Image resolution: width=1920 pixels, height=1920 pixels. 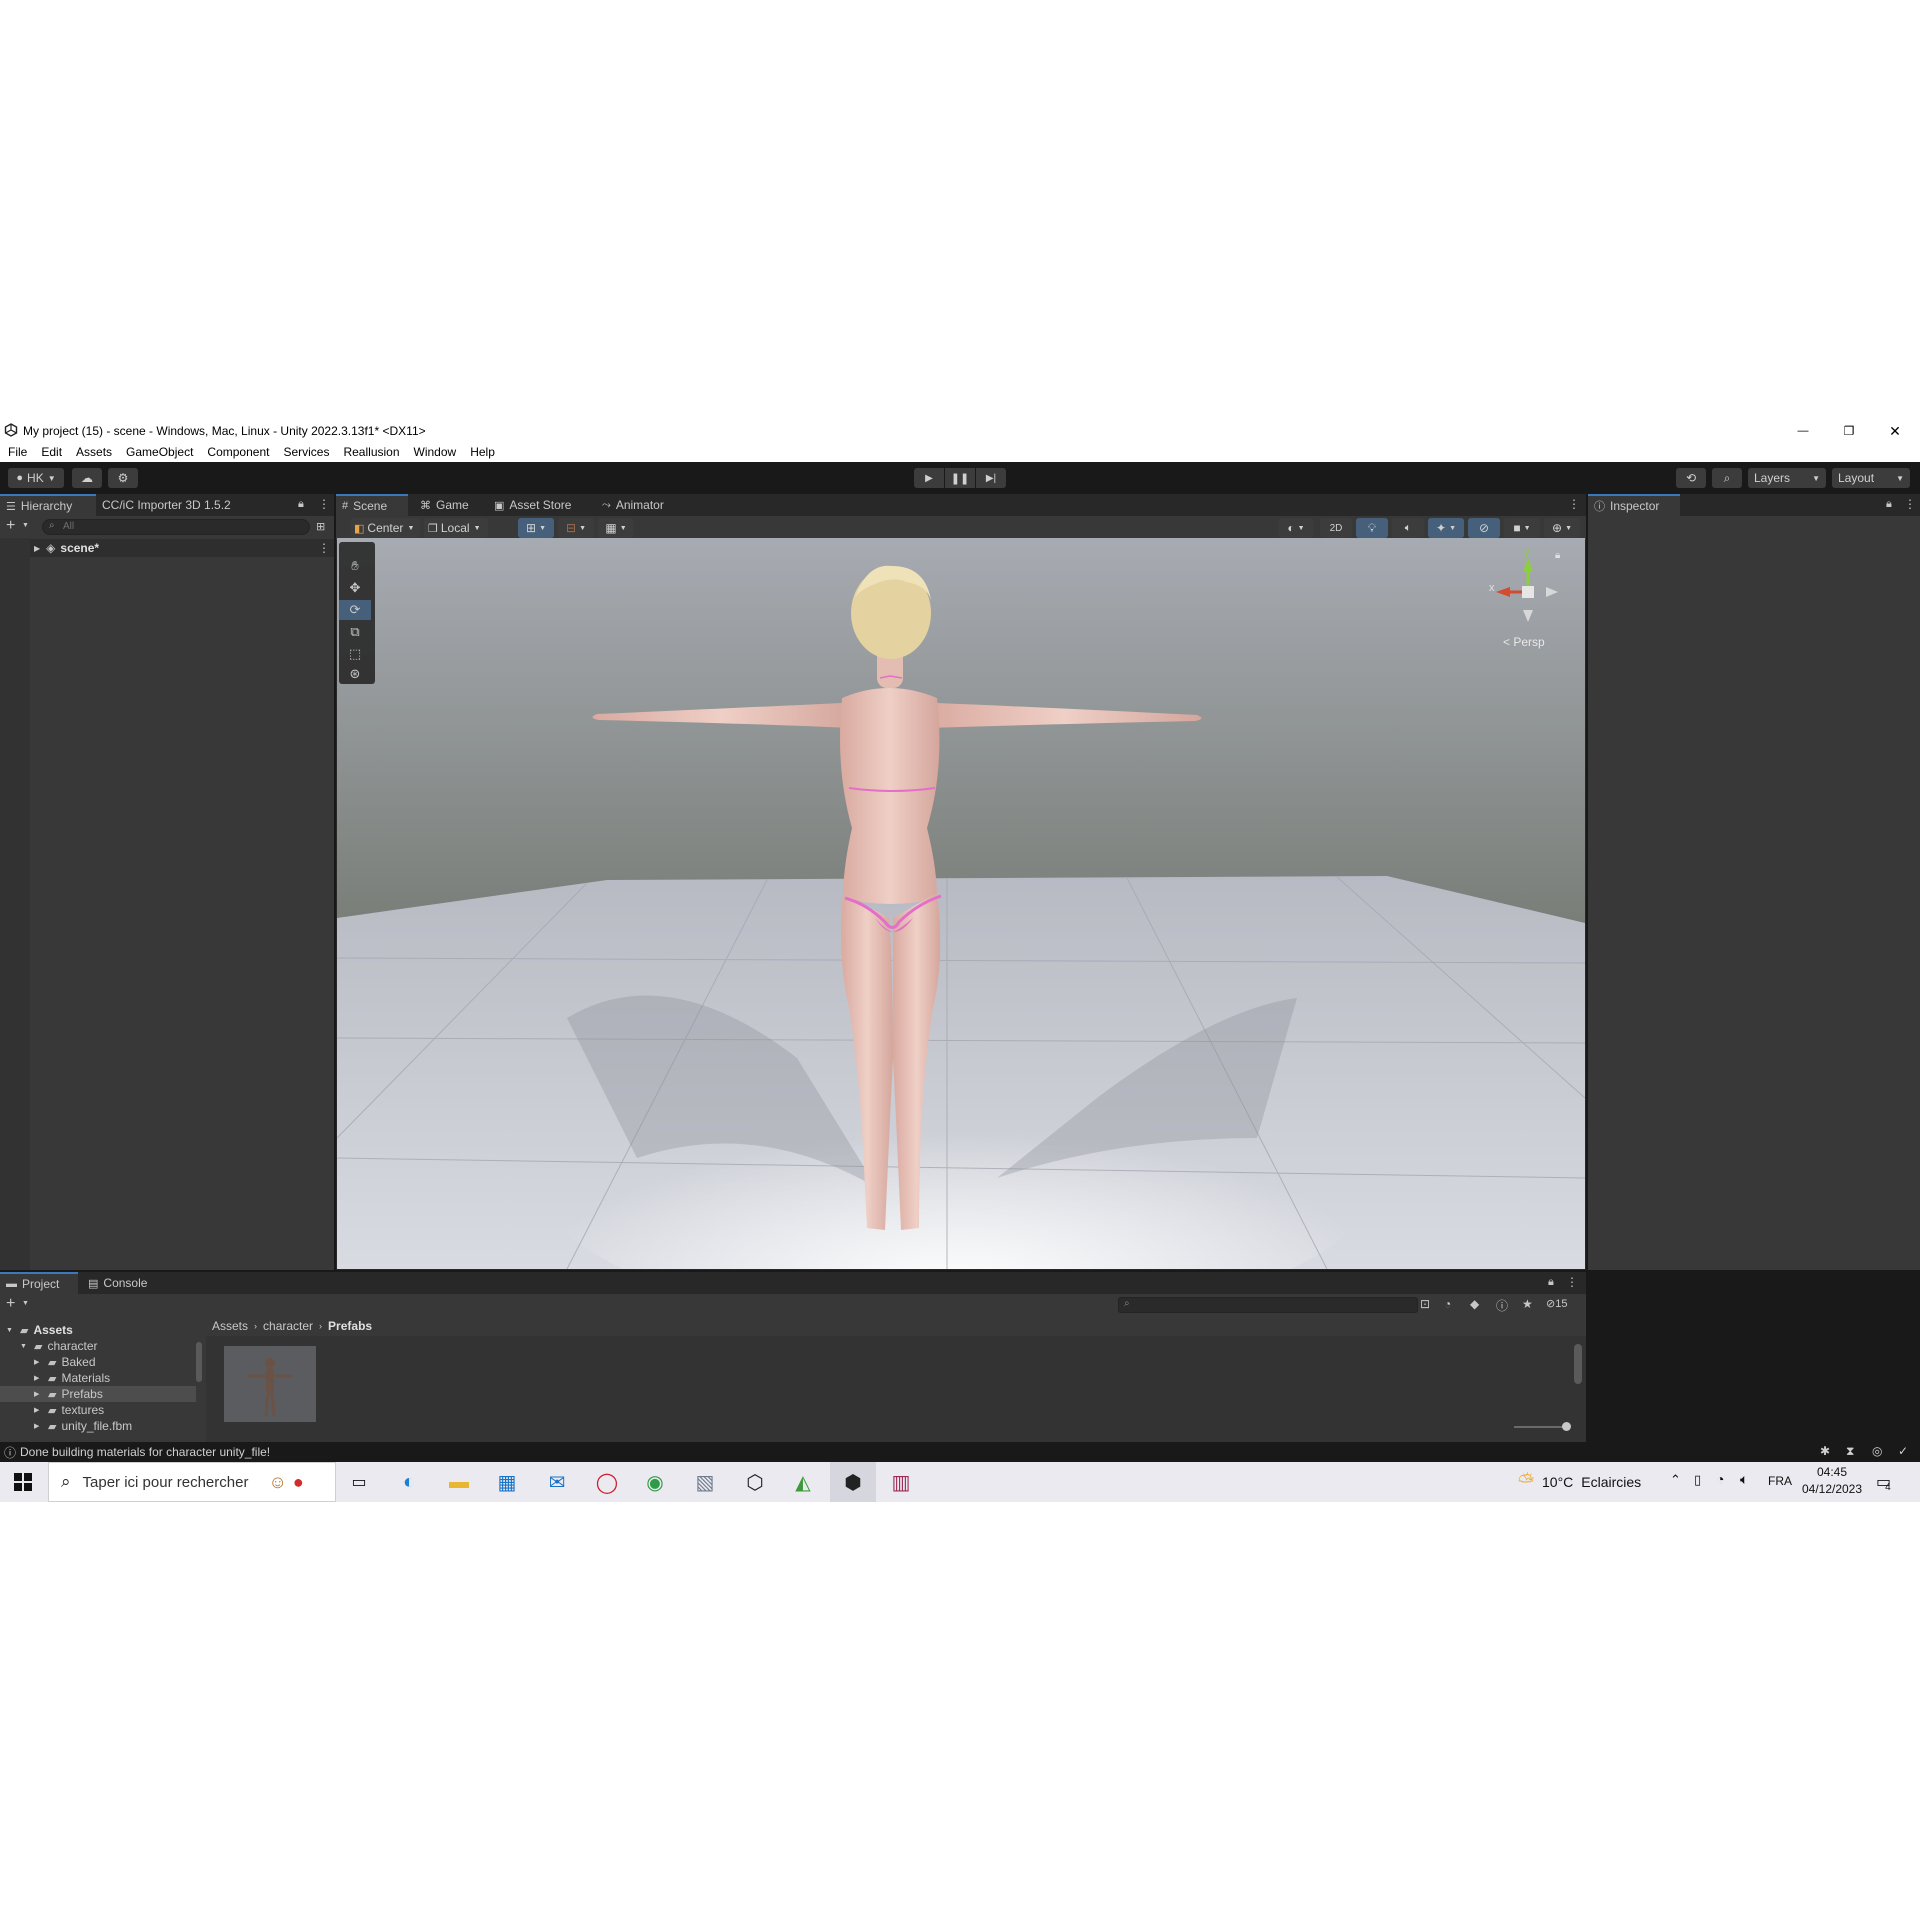 What do you see at coordinates (409, 1482) in the screenshot?
I see `edge-icon: ◐` at bounding box center [409, 1482].